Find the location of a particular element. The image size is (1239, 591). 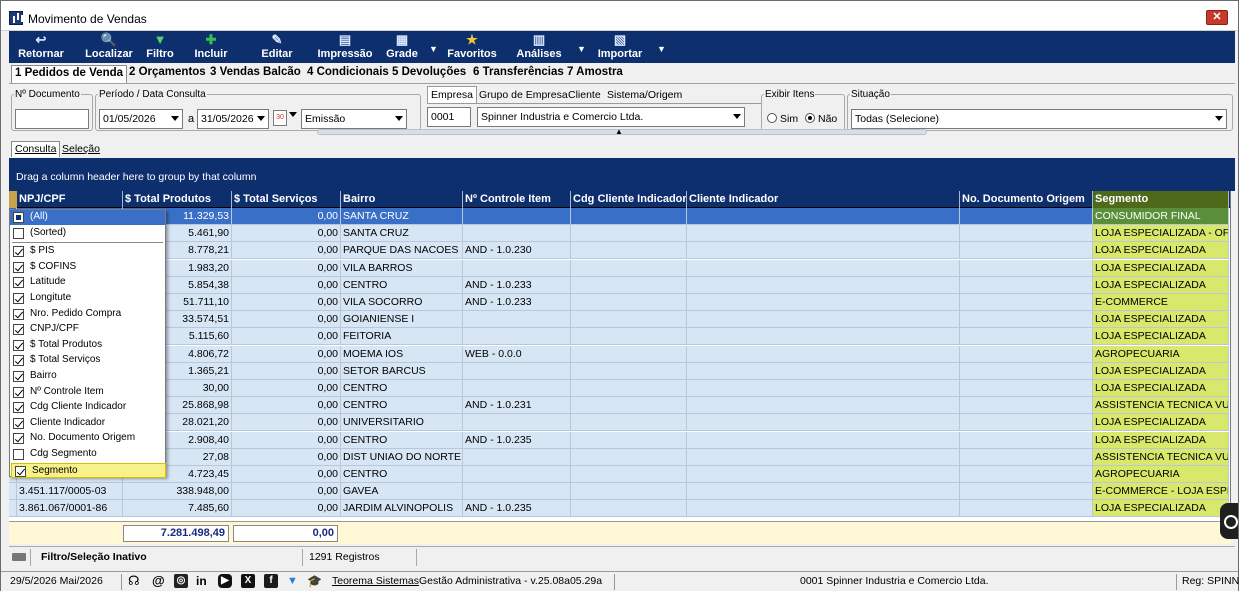

column-chooser-icon is located at coordinates (13, 199).